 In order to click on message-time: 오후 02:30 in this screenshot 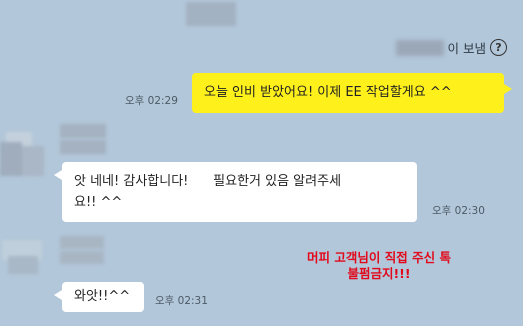, I will do `click(458, 211)`.